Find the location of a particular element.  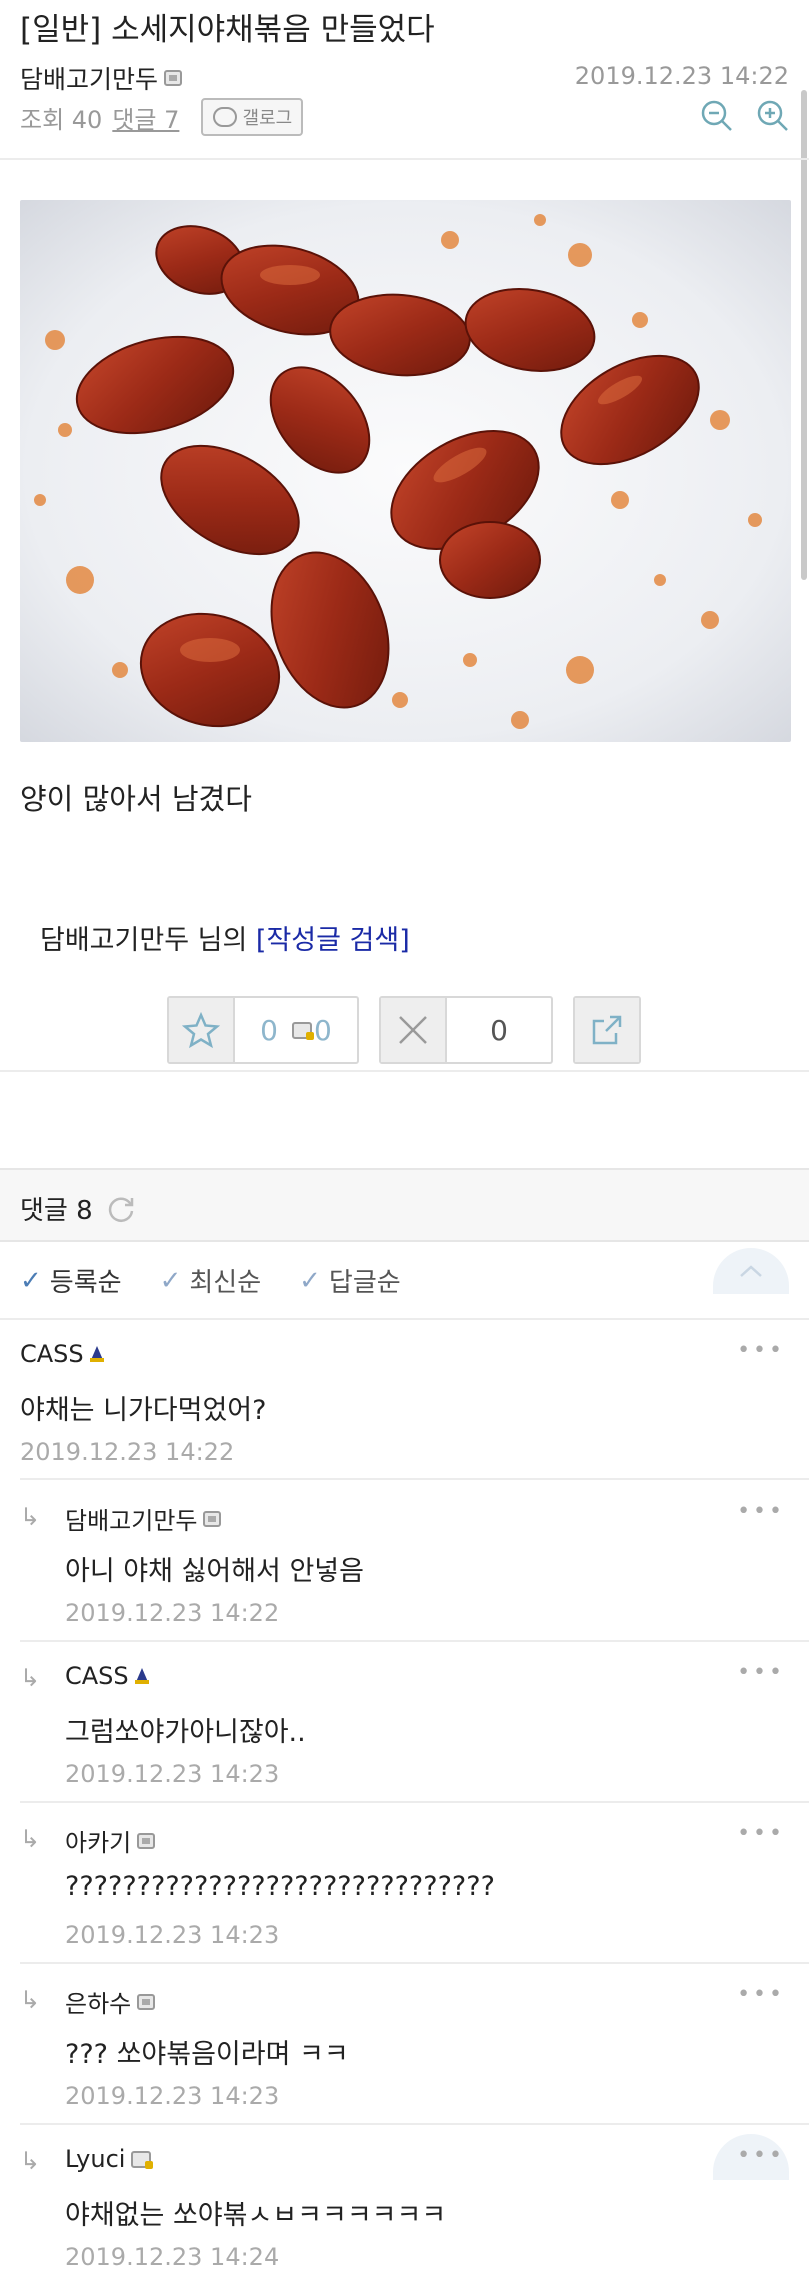

refresh-icon is located at coordinates (121, 1209).